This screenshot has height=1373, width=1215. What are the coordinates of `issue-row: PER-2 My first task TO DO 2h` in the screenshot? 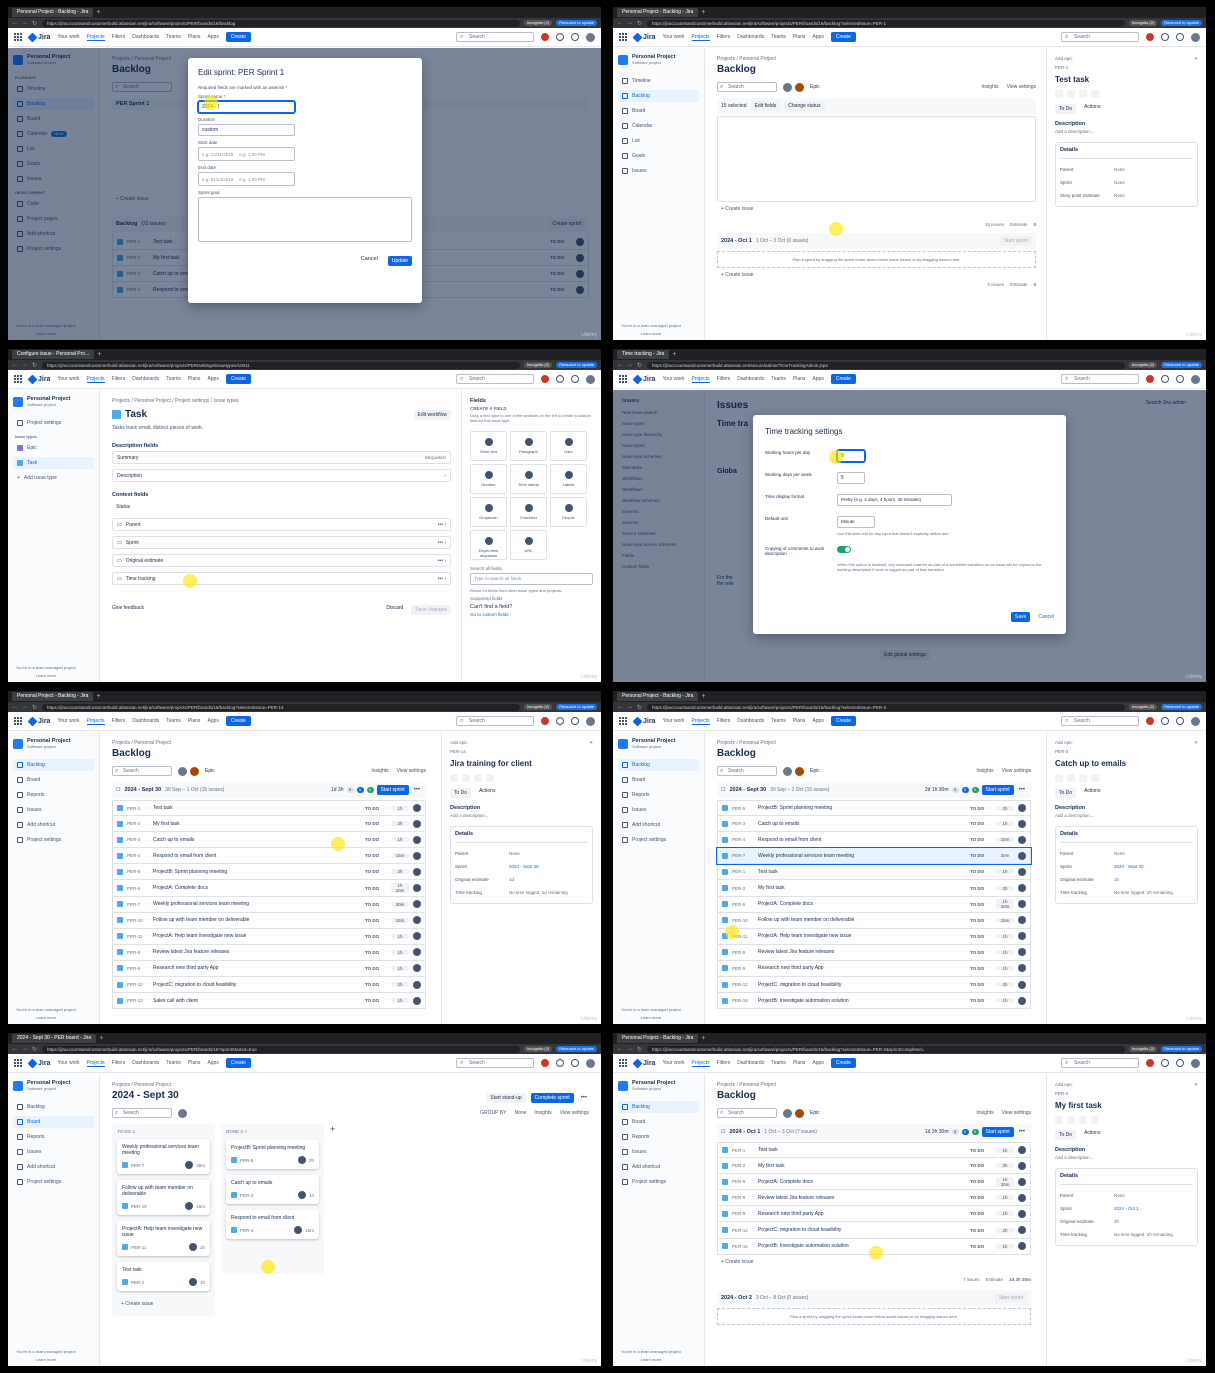 It's located at (874, 888).